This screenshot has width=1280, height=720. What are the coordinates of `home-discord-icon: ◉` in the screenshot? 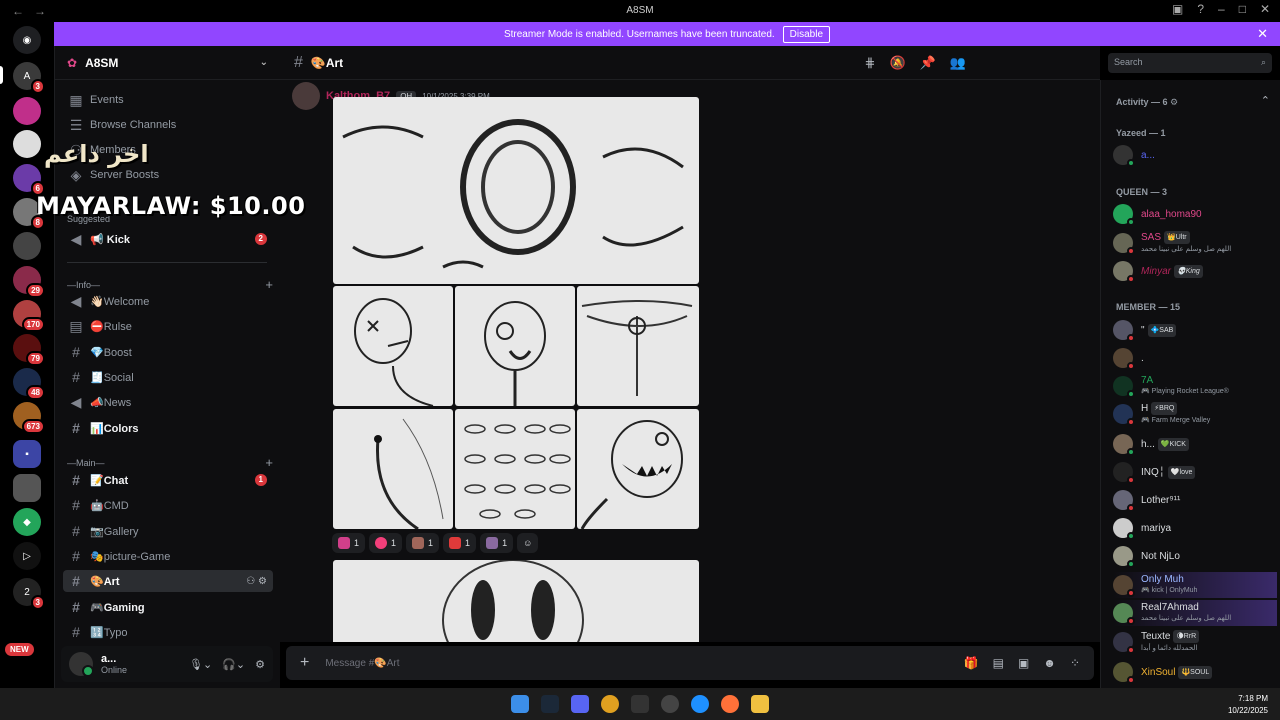 It's located at (27, 40).